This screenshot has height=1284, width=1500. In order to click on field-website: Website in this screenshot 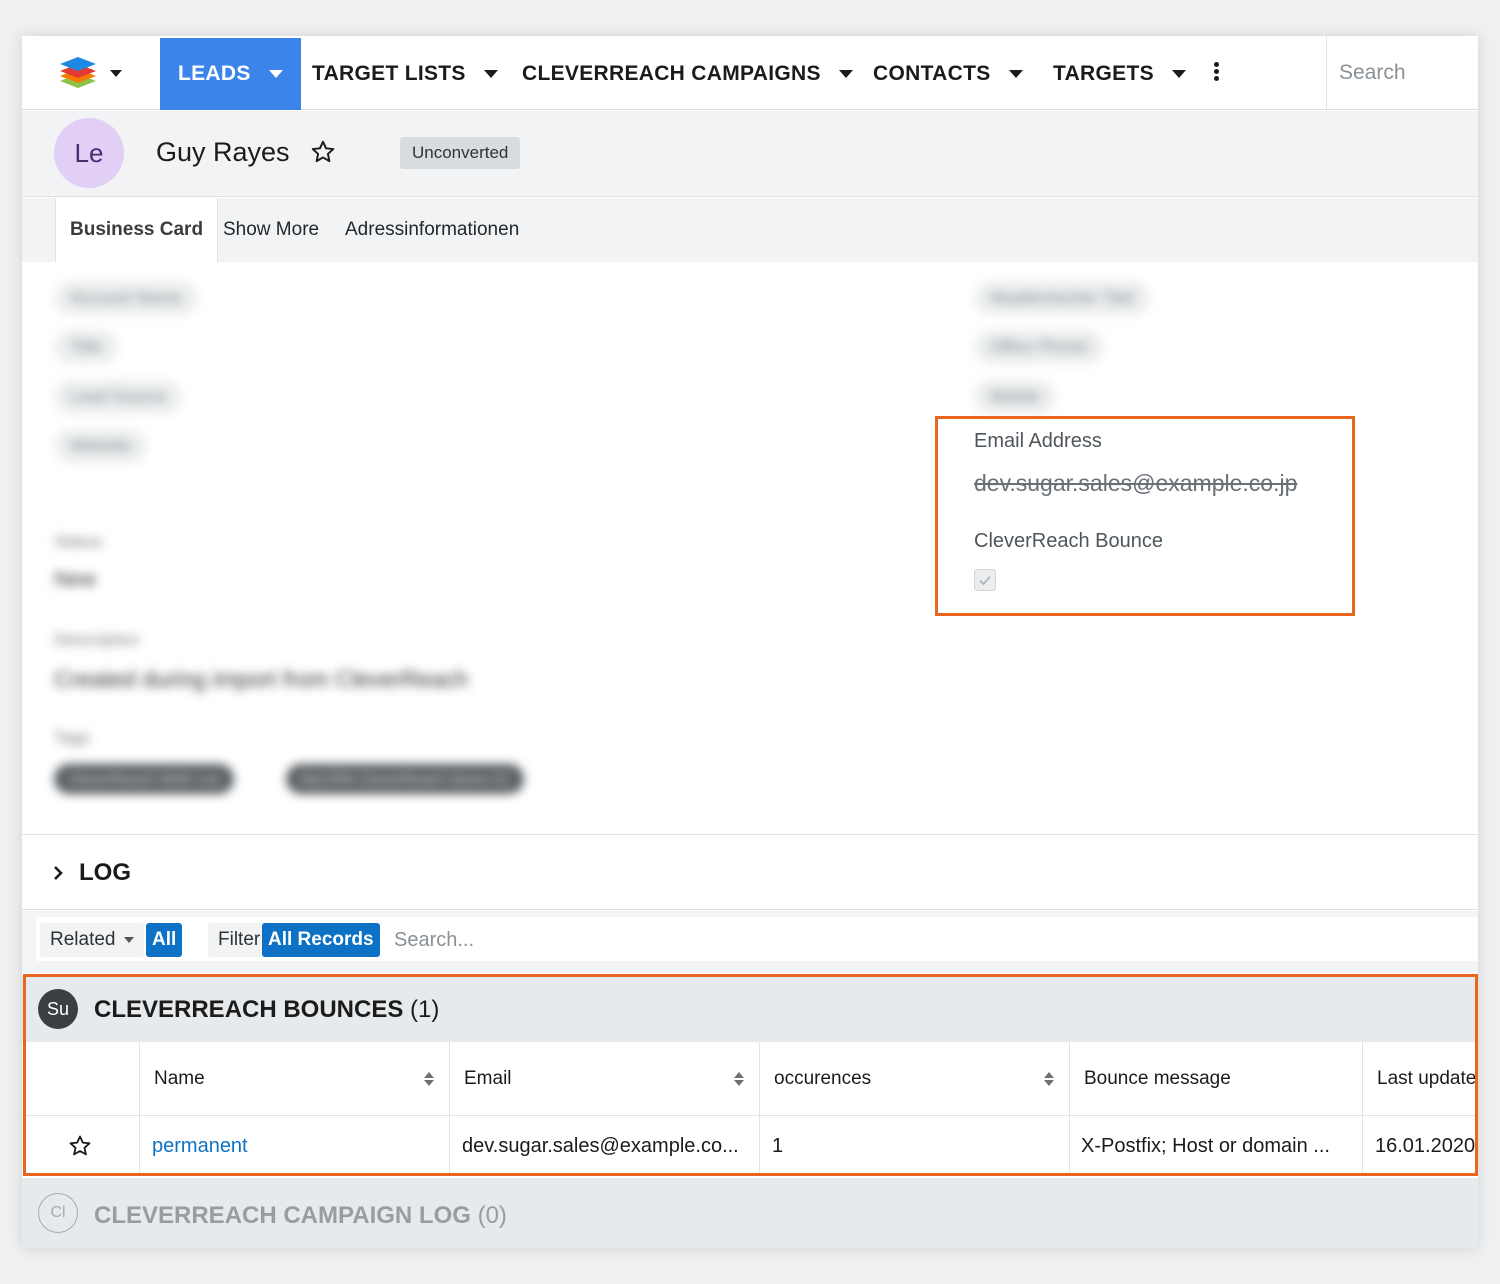, I will do `click(101, 446)`.